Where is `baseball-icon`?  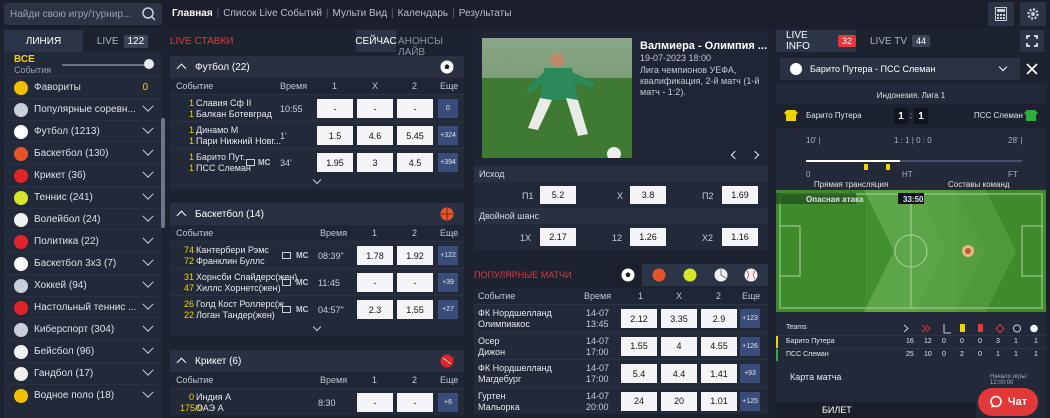 baseball-icon is located at coordinates (751, 275).